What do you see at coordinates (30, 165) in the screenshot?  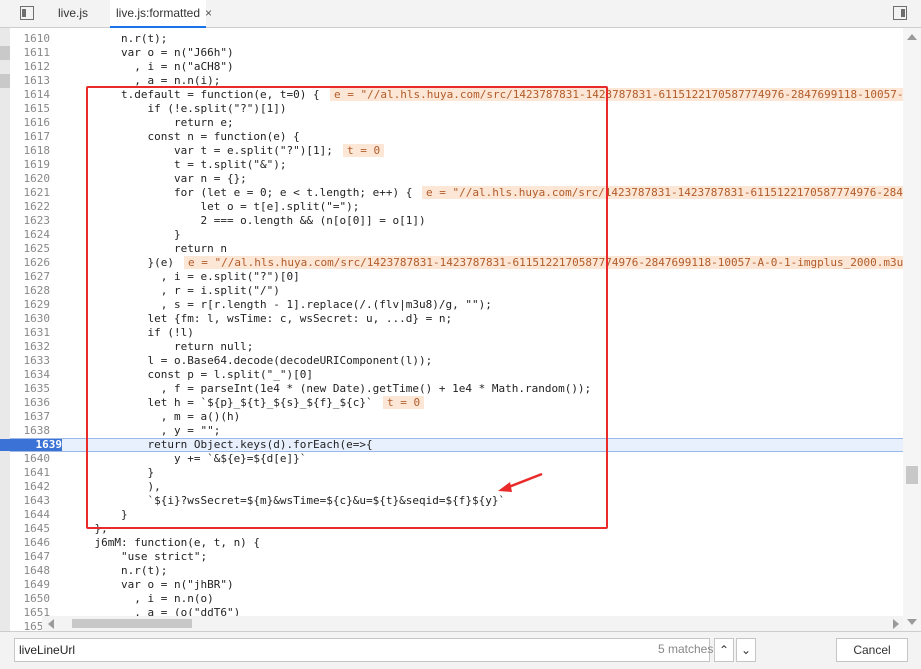 I see `line-number: 1619` at bounding box center [30, 165].